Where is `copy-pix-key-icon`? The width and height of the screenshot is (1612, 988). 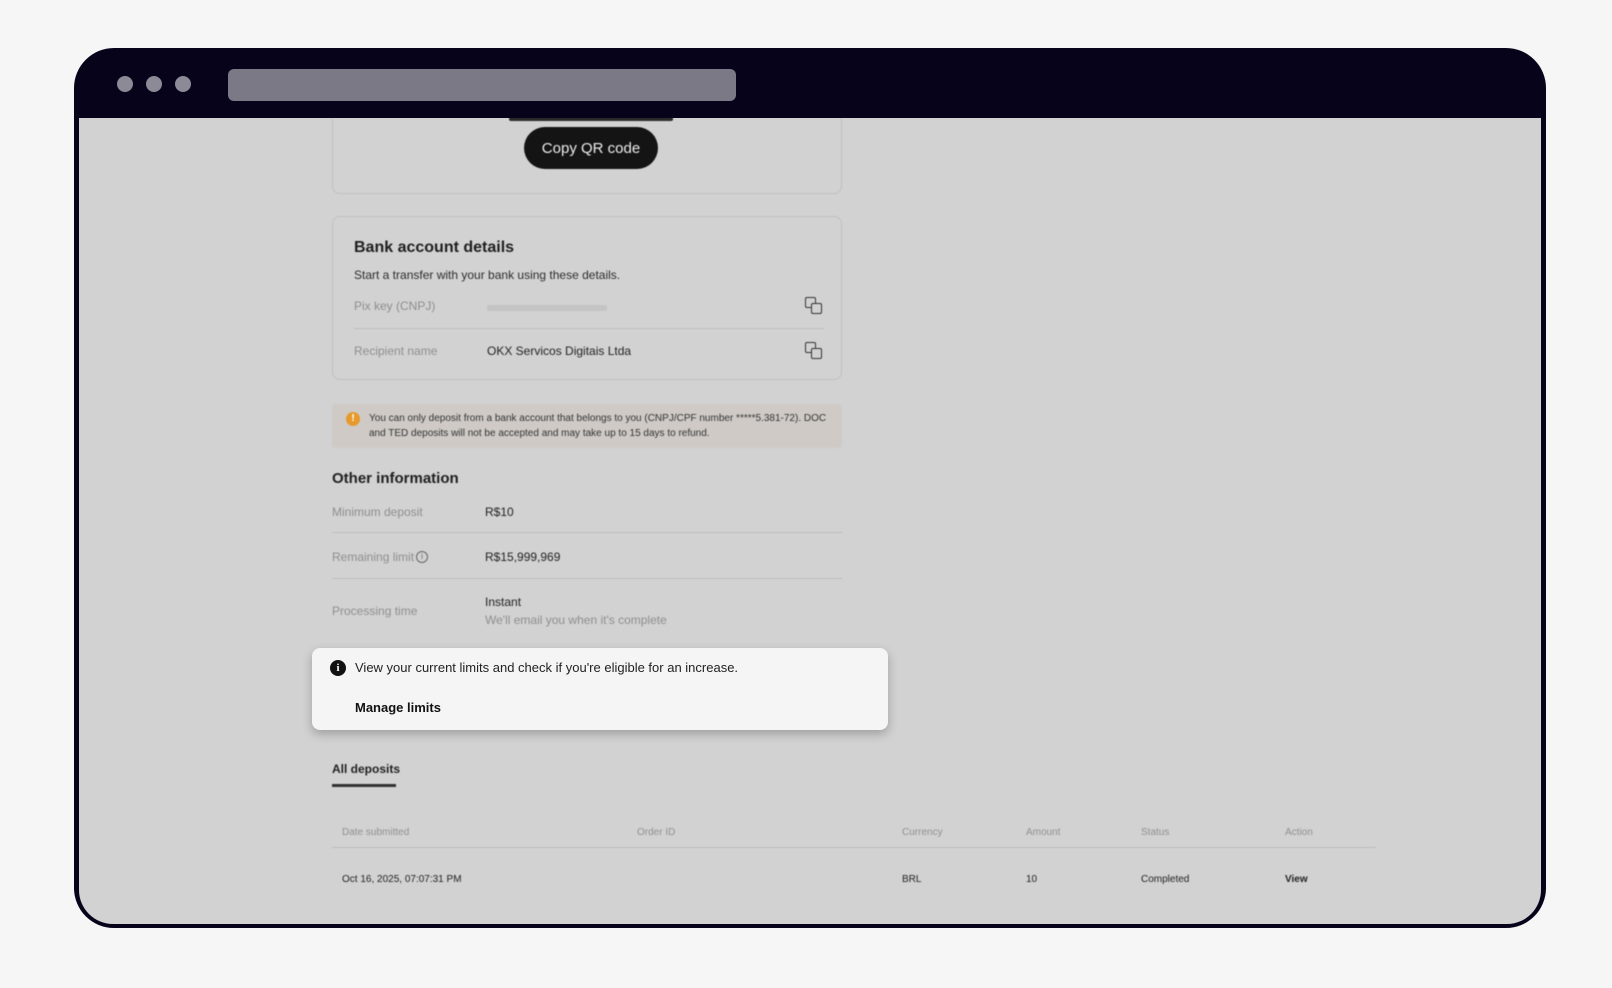
copy-pix-key-icon is located at coordinates (815, 307).